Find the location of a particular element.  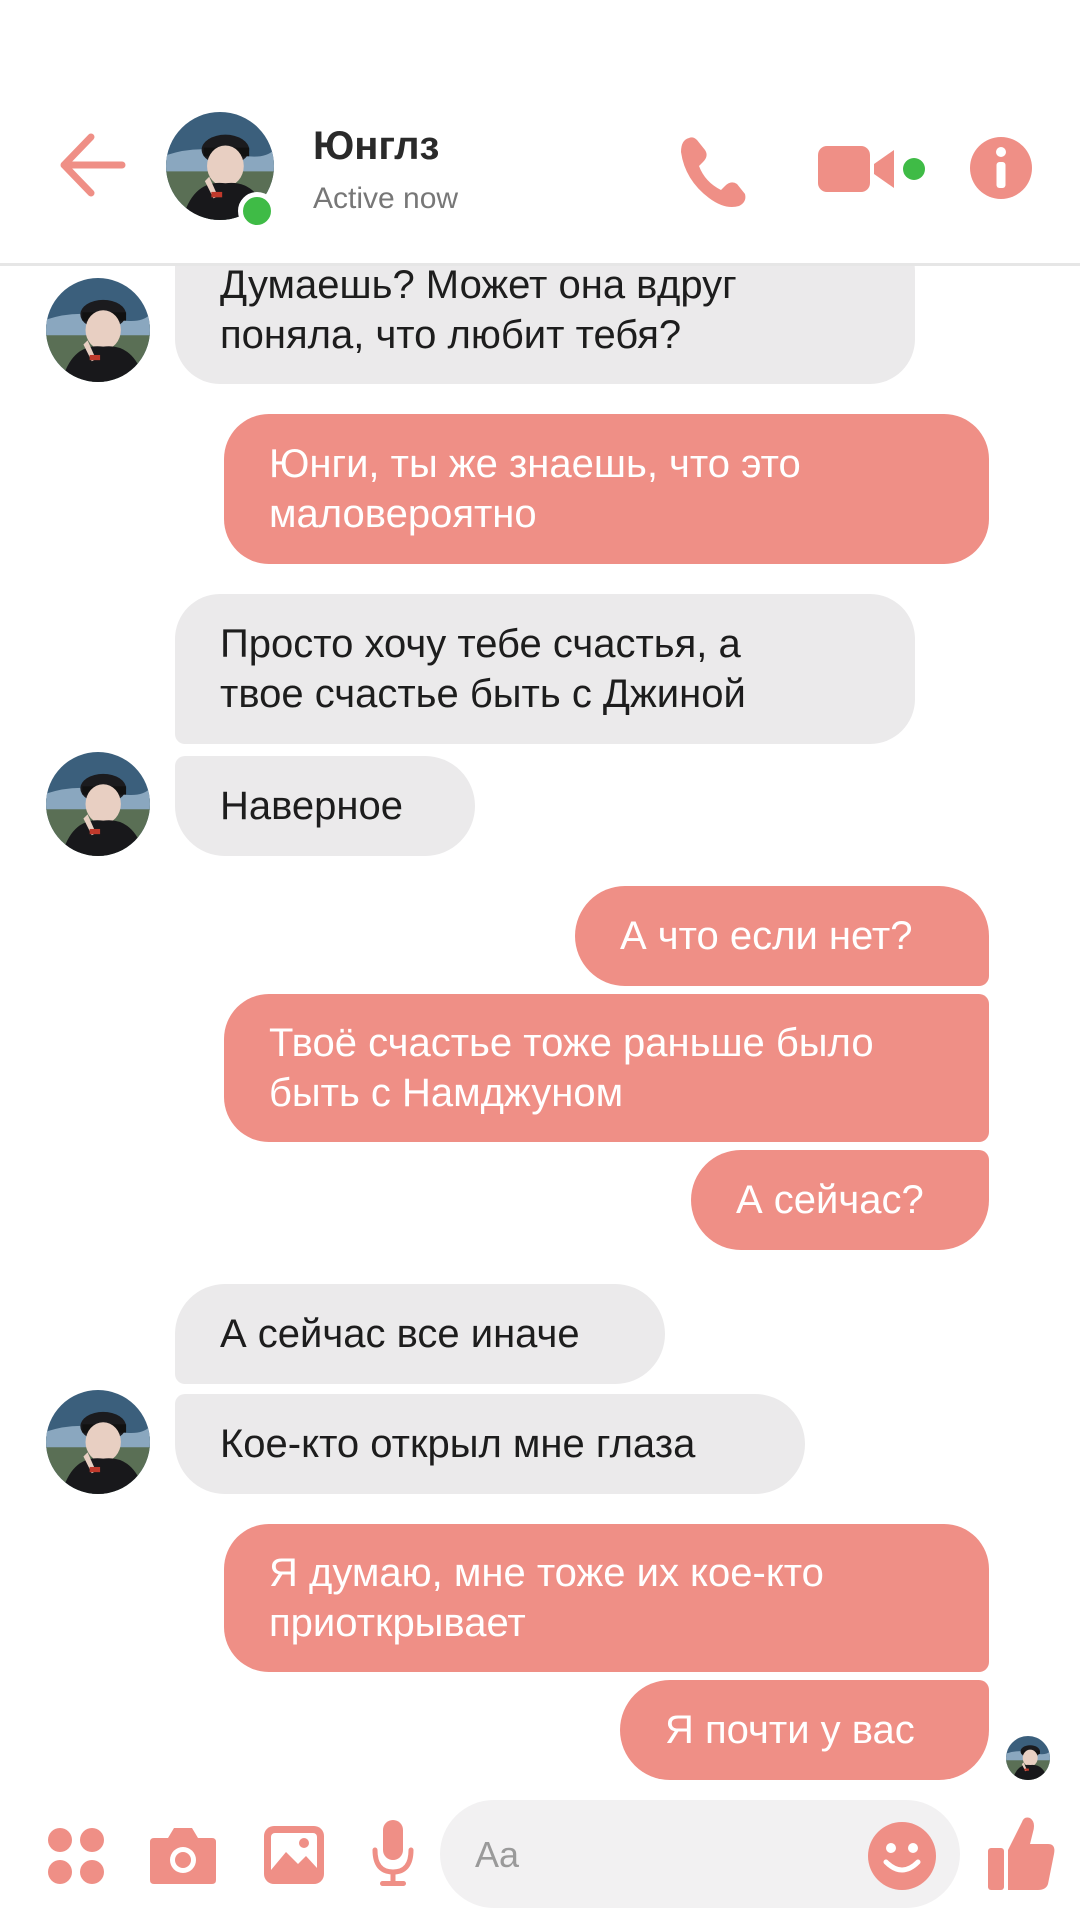

message-line: Твоё счастье тоже раньше было is located at coordinates (571, 1043).